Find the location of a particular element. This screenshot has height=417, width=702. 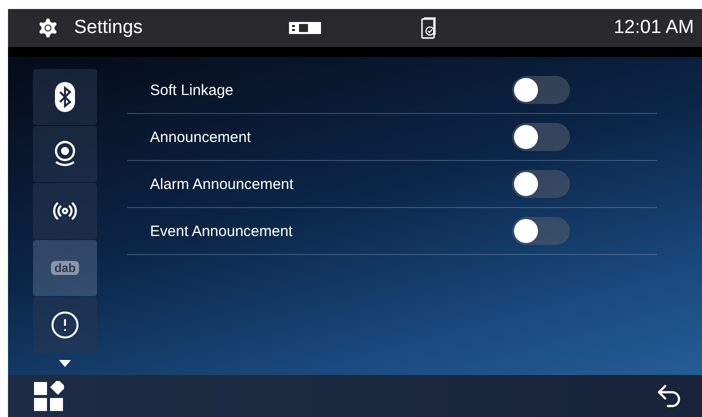

webcam-icon is located at coordinates (65, 154).